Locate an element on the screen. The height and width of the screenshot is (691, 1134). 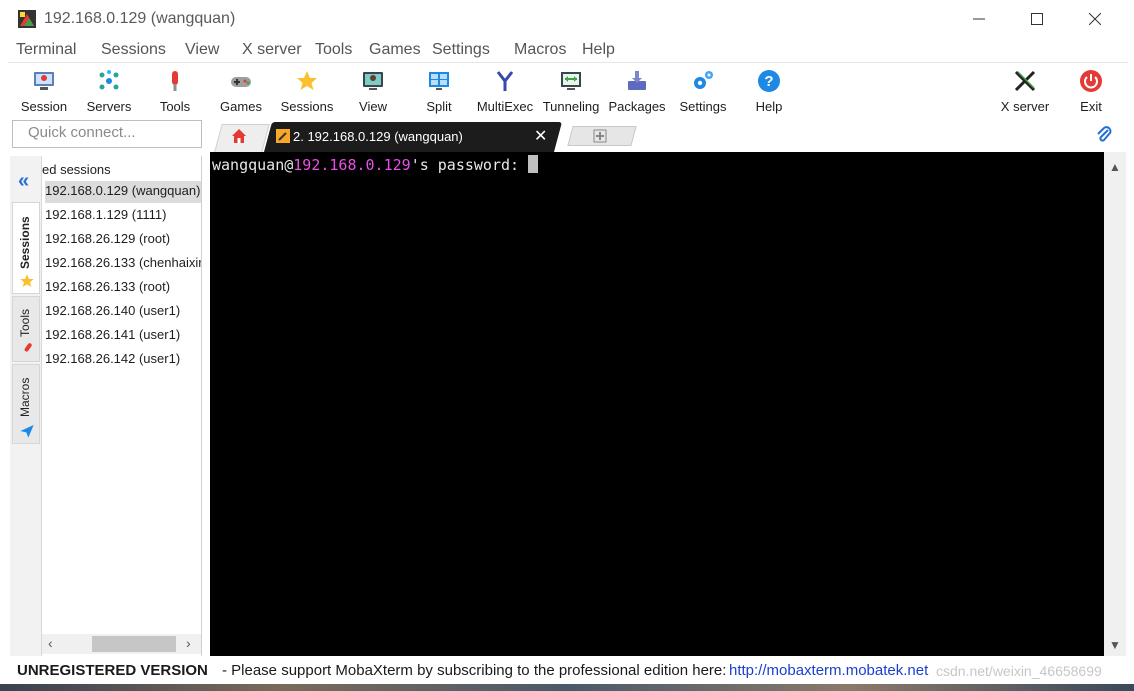
session-item: 192.168.26.142 (user1) is located at coordinates (123, 360).